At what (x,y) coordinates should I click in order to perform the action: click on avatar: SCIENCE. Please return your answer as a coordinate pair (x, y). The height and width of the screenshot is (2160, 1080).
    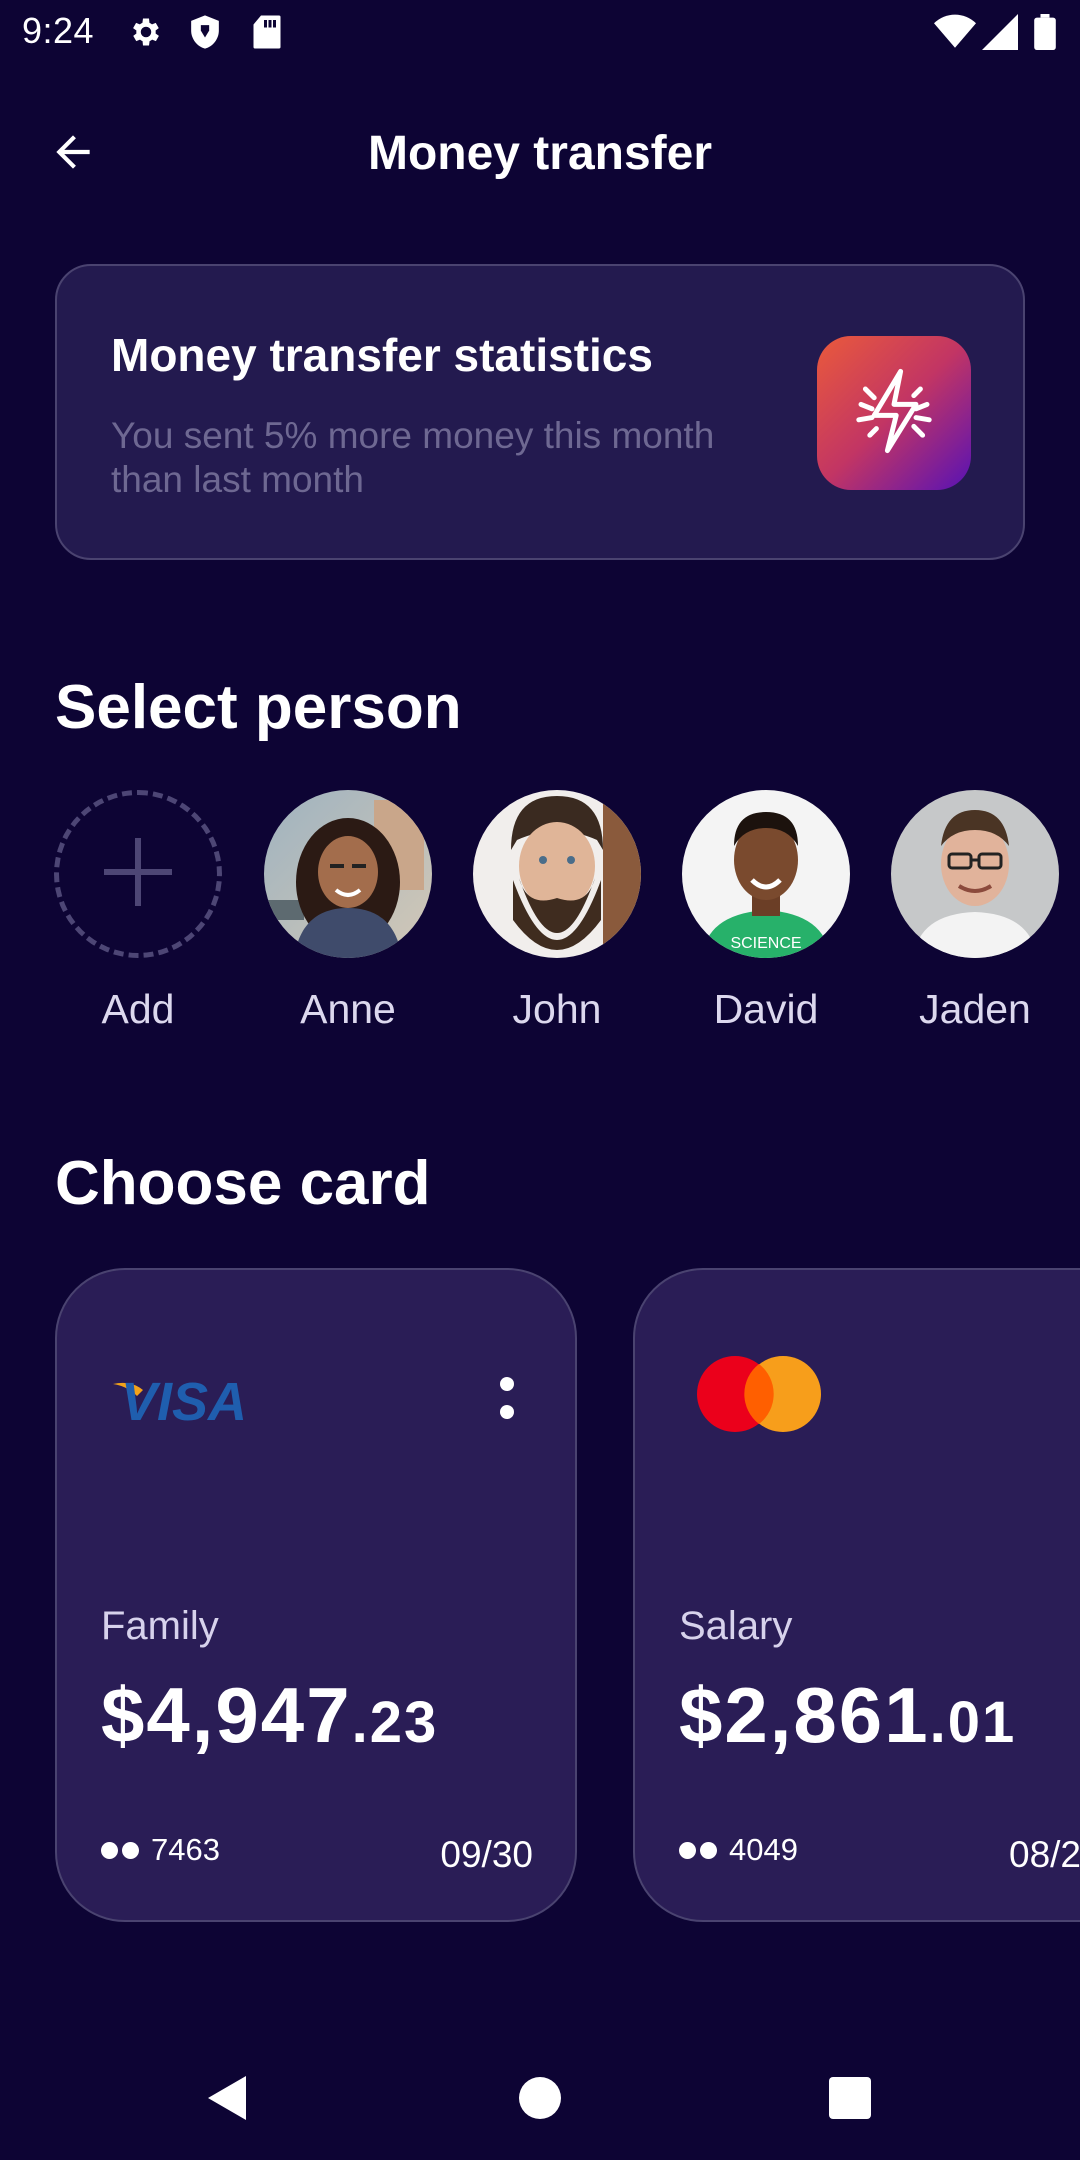
    Looking at the image, I should click on (766, 874).